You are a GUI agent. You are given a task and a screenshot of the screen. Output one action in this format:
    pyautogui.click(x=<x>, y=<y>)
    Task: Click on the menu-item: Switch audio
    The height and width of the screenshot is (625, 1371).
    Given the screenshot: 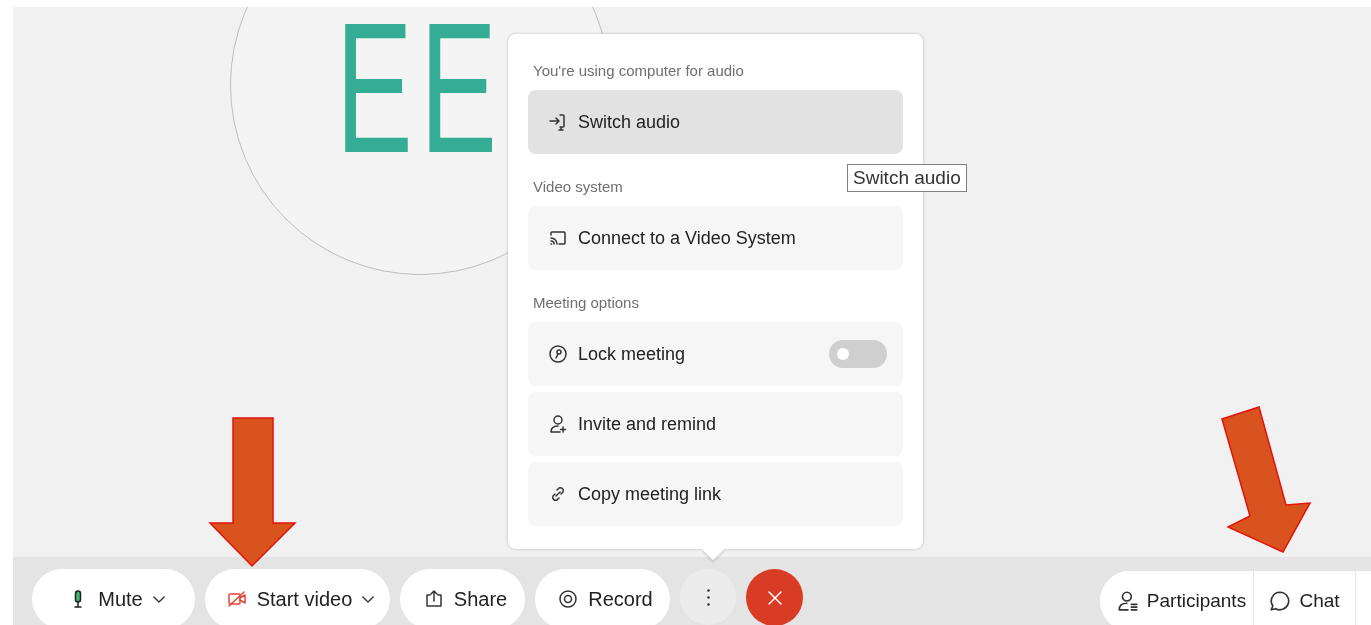 What is the action you would take?
    pyautogui.click(x=715, y=122)
    